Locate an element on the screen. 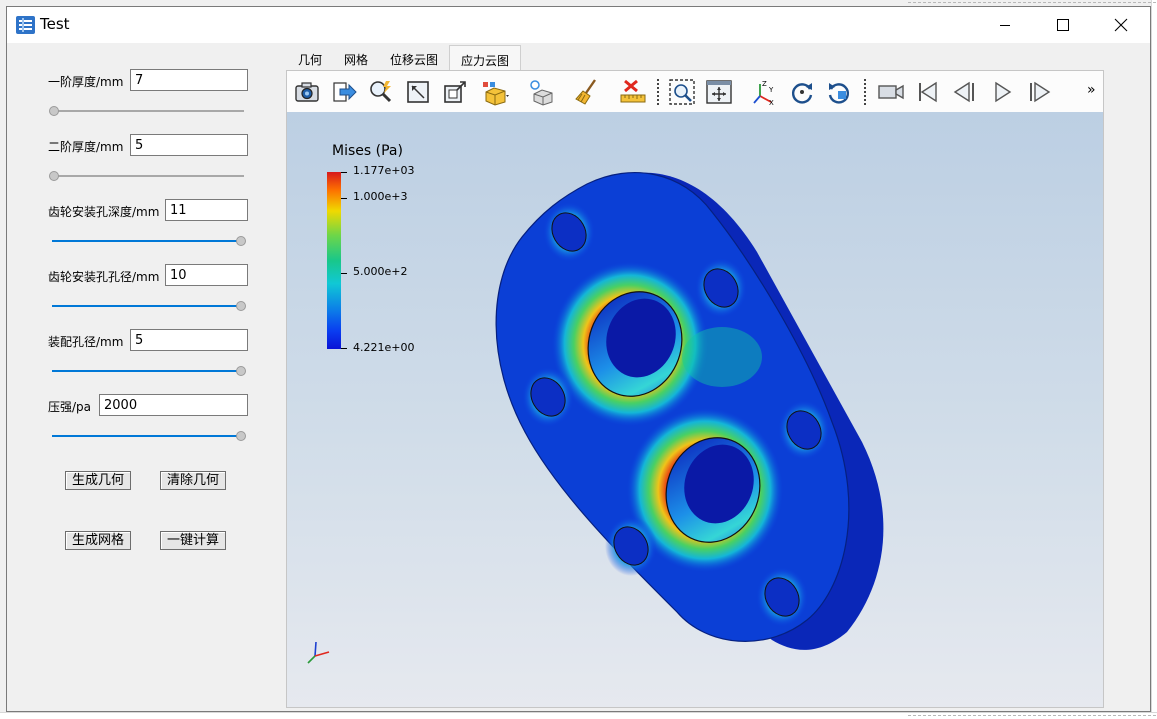 The height and width of the screenshot is (719, 1157). close-button is located at coordinates (1121, 25).